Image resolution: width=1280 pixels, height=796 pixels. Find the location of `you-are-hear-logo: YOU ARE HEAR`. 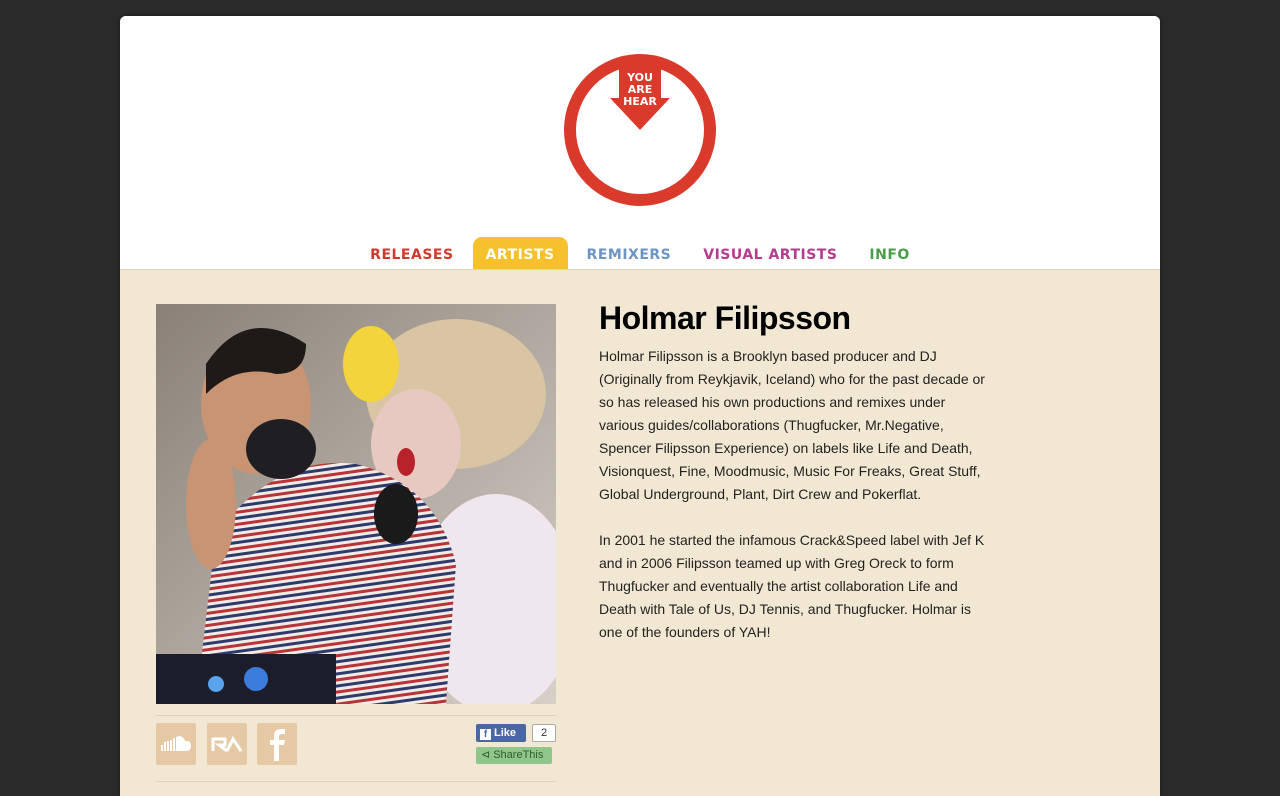

you-are-hear-logo: YOU ARE HEAR is located at coordinates (640, 130).